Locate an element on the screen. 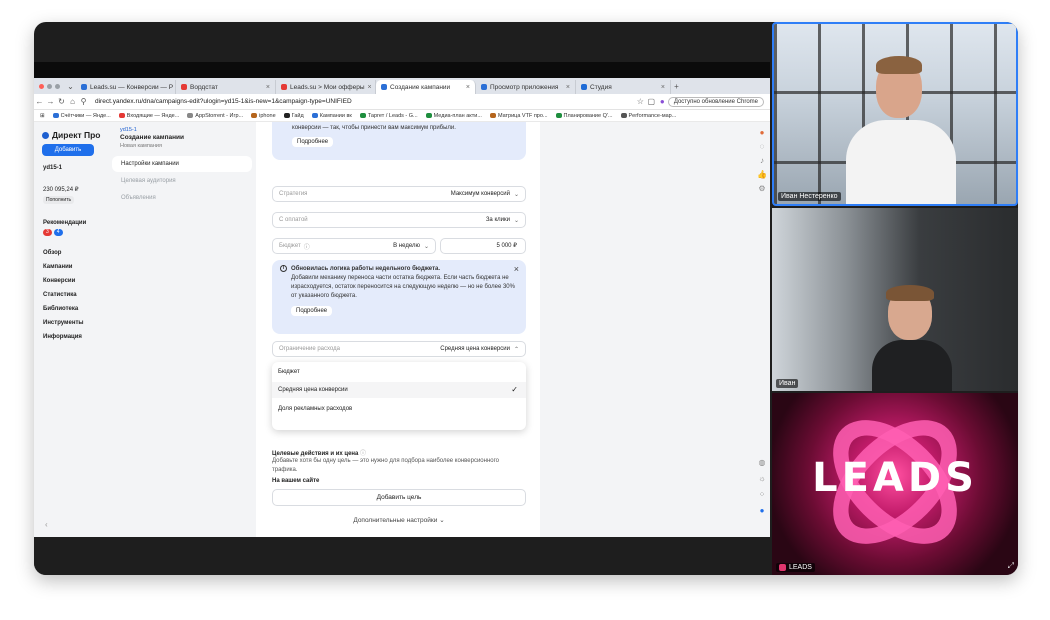 The height and width of the screenshot is (620, 1050). alert-count-badge: 3 is located at coordinates (47, 232).